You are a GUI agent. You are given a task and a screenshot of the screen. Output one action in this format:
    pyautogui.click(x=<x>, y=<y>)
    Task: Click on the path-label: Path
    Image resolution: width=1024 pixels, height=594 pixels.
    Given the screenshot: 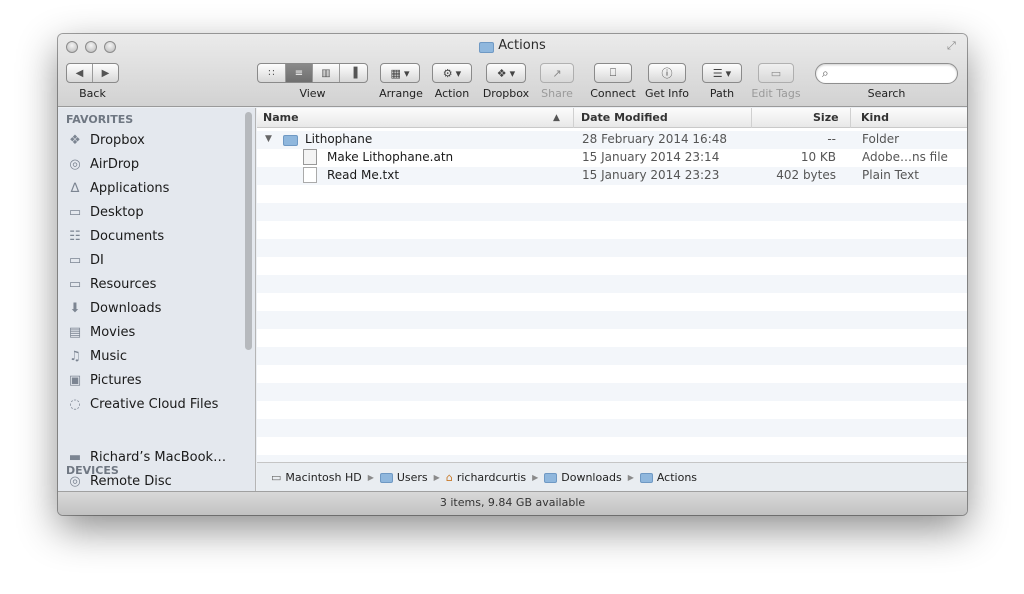 What is the action you would take?
    pyautogui.click(x=722, y=93)
    